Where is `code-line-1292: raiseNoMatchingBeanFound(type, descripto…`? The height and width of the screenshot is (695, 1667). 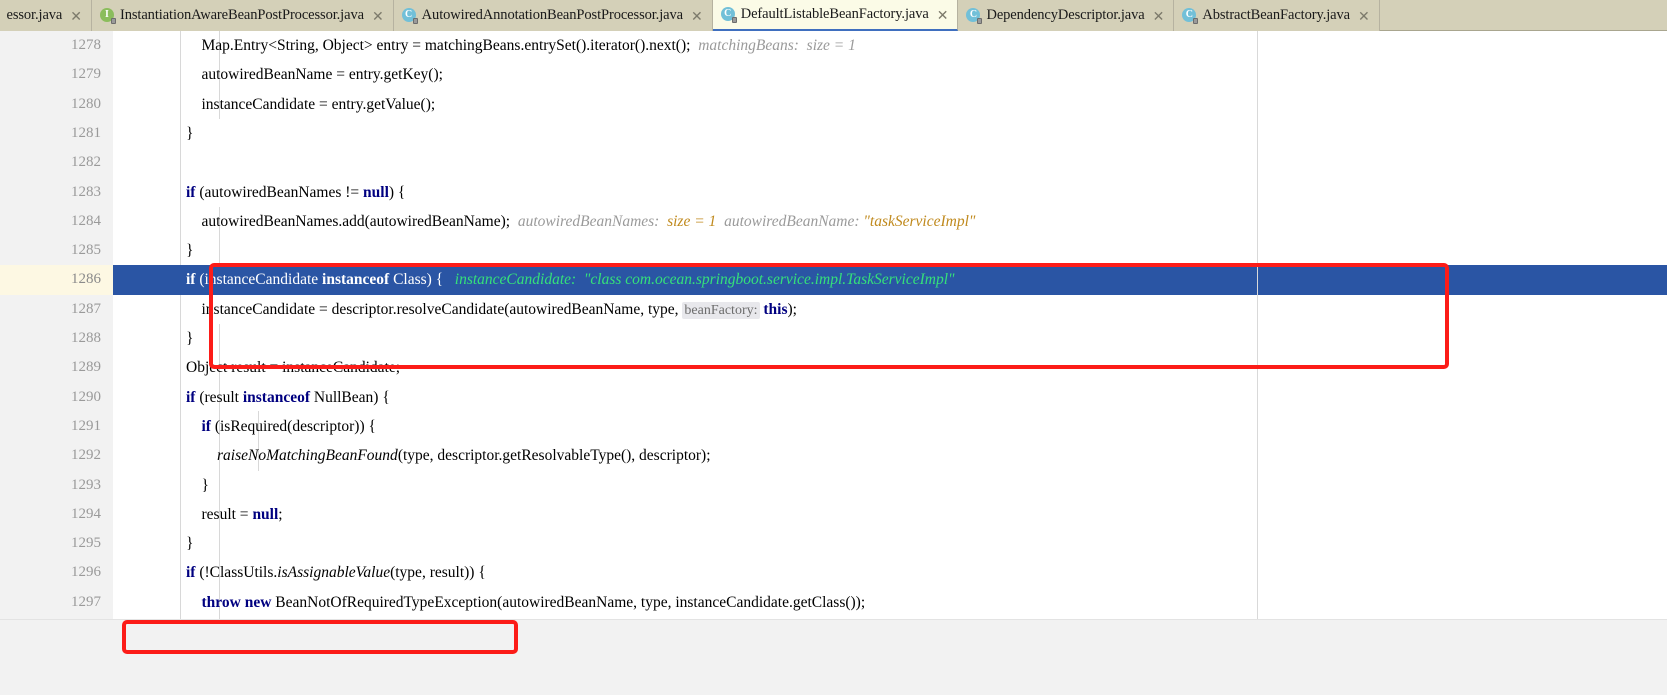
code-line-1292: raiseNoMatchingBeanFound(type, descripto… is located at coordinates (895, 455).